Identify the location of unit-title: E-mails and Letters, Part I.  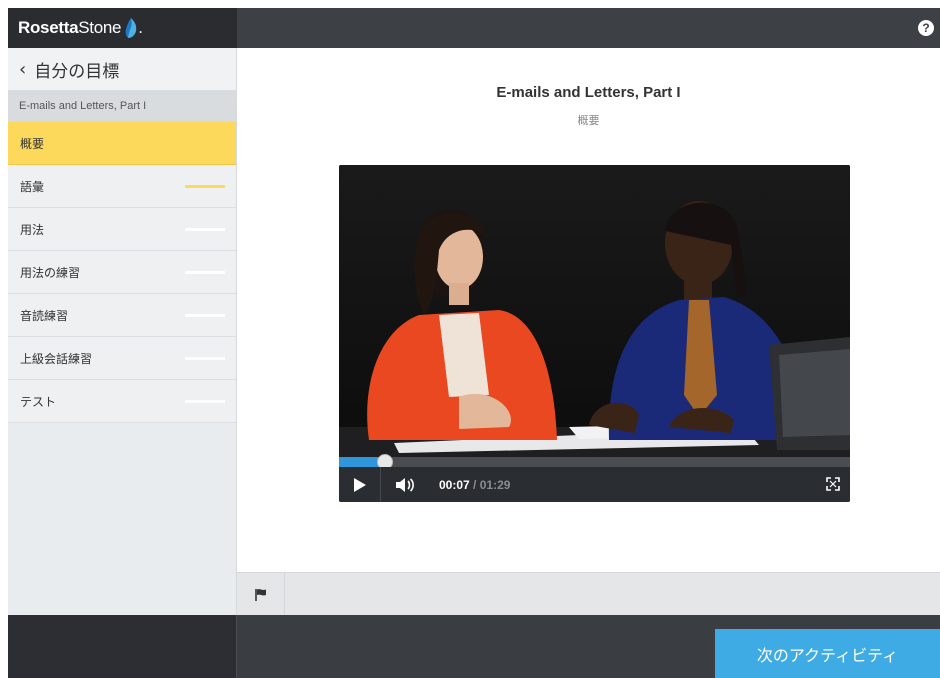
(122, 106).